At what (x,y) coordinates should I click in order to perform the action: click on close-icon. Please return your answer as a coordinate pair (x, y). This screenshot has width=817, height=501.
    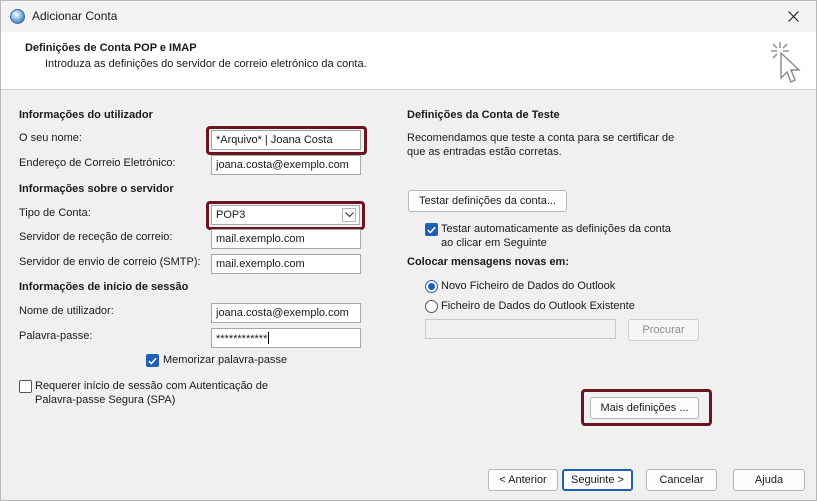
    Looking at the image, I should click on (793, 16).